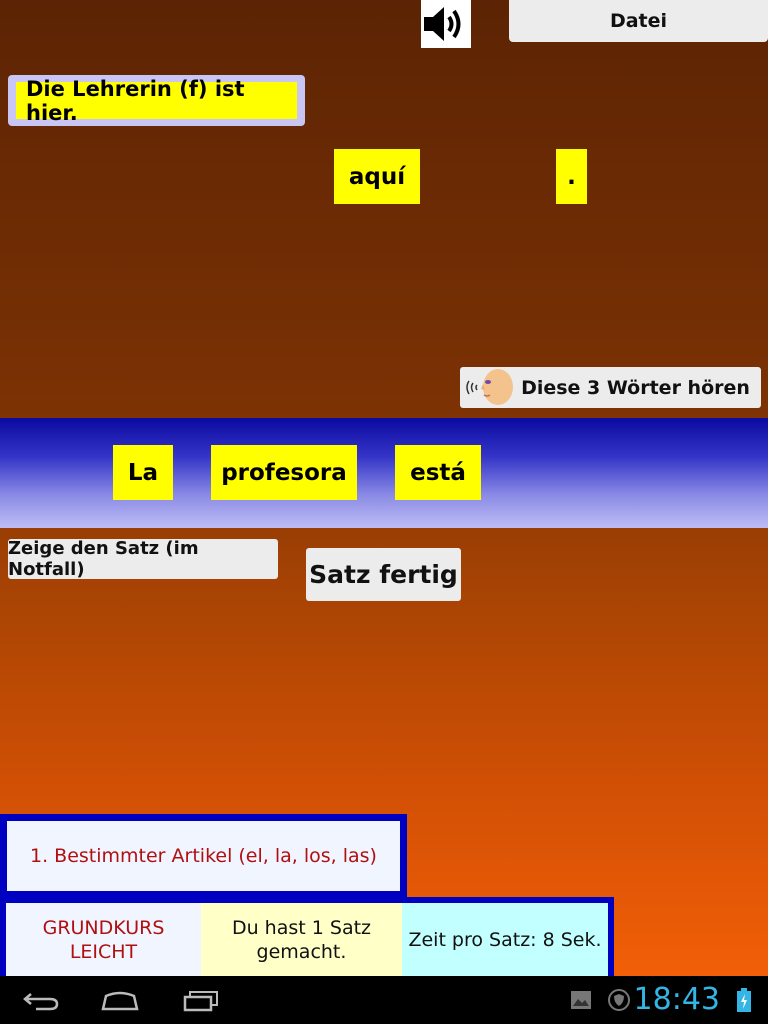  I want to click on speaking-head-icon, so click(488, 387).